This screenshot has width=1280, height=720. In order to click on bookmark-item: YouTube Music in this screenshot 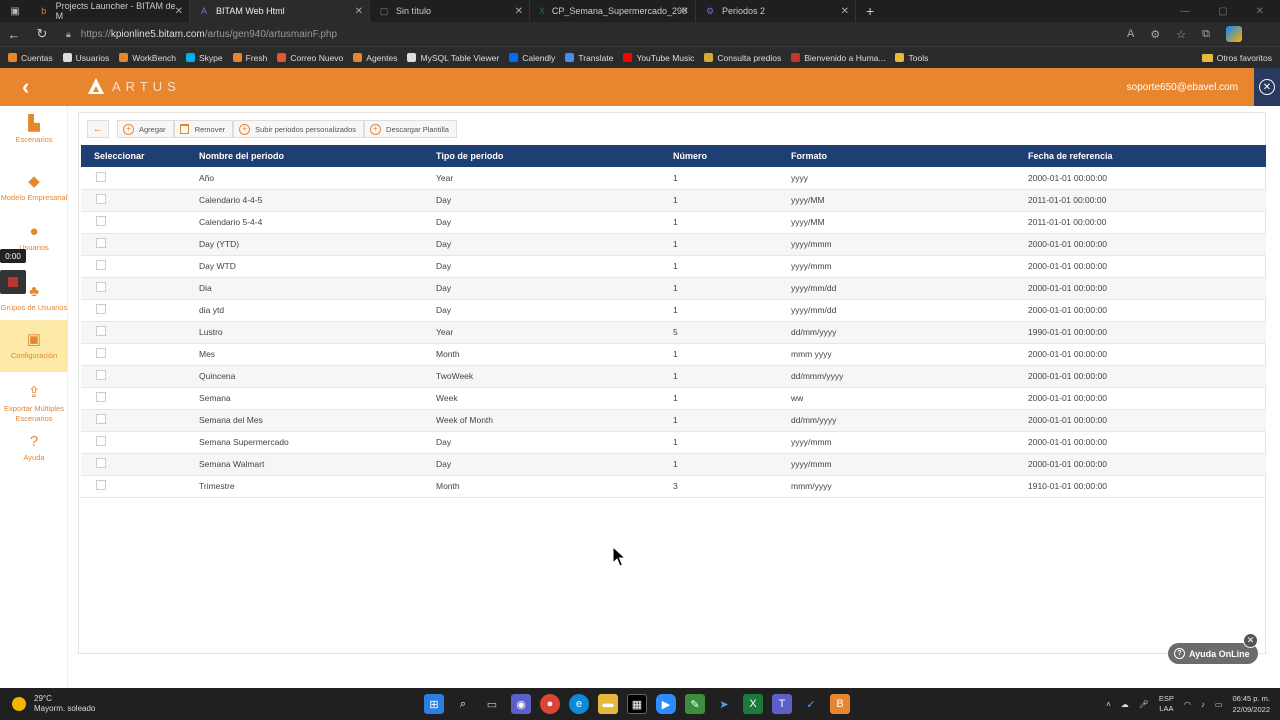, I will do `click(658, 58)`.